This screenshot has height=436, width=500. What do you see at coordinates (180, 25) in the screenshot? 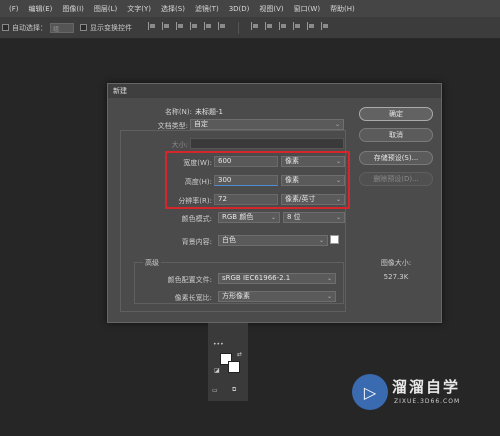
I see `align-bottom-icon` at bounding box center [180, 25].